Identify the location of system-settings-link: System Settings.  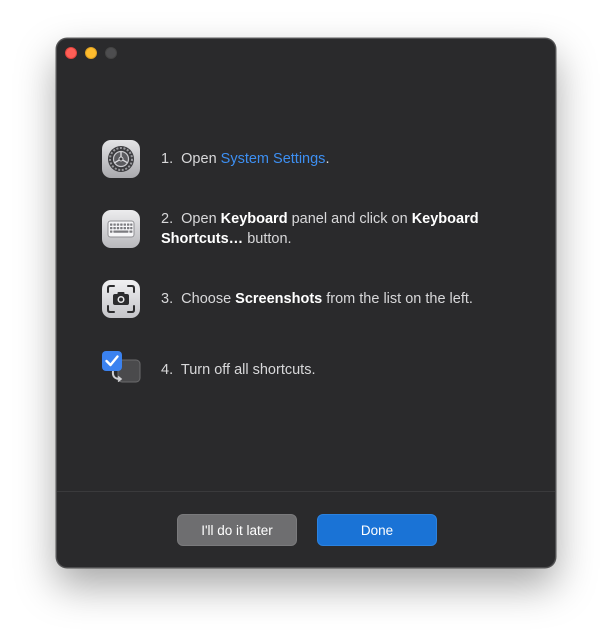
(273, 159).